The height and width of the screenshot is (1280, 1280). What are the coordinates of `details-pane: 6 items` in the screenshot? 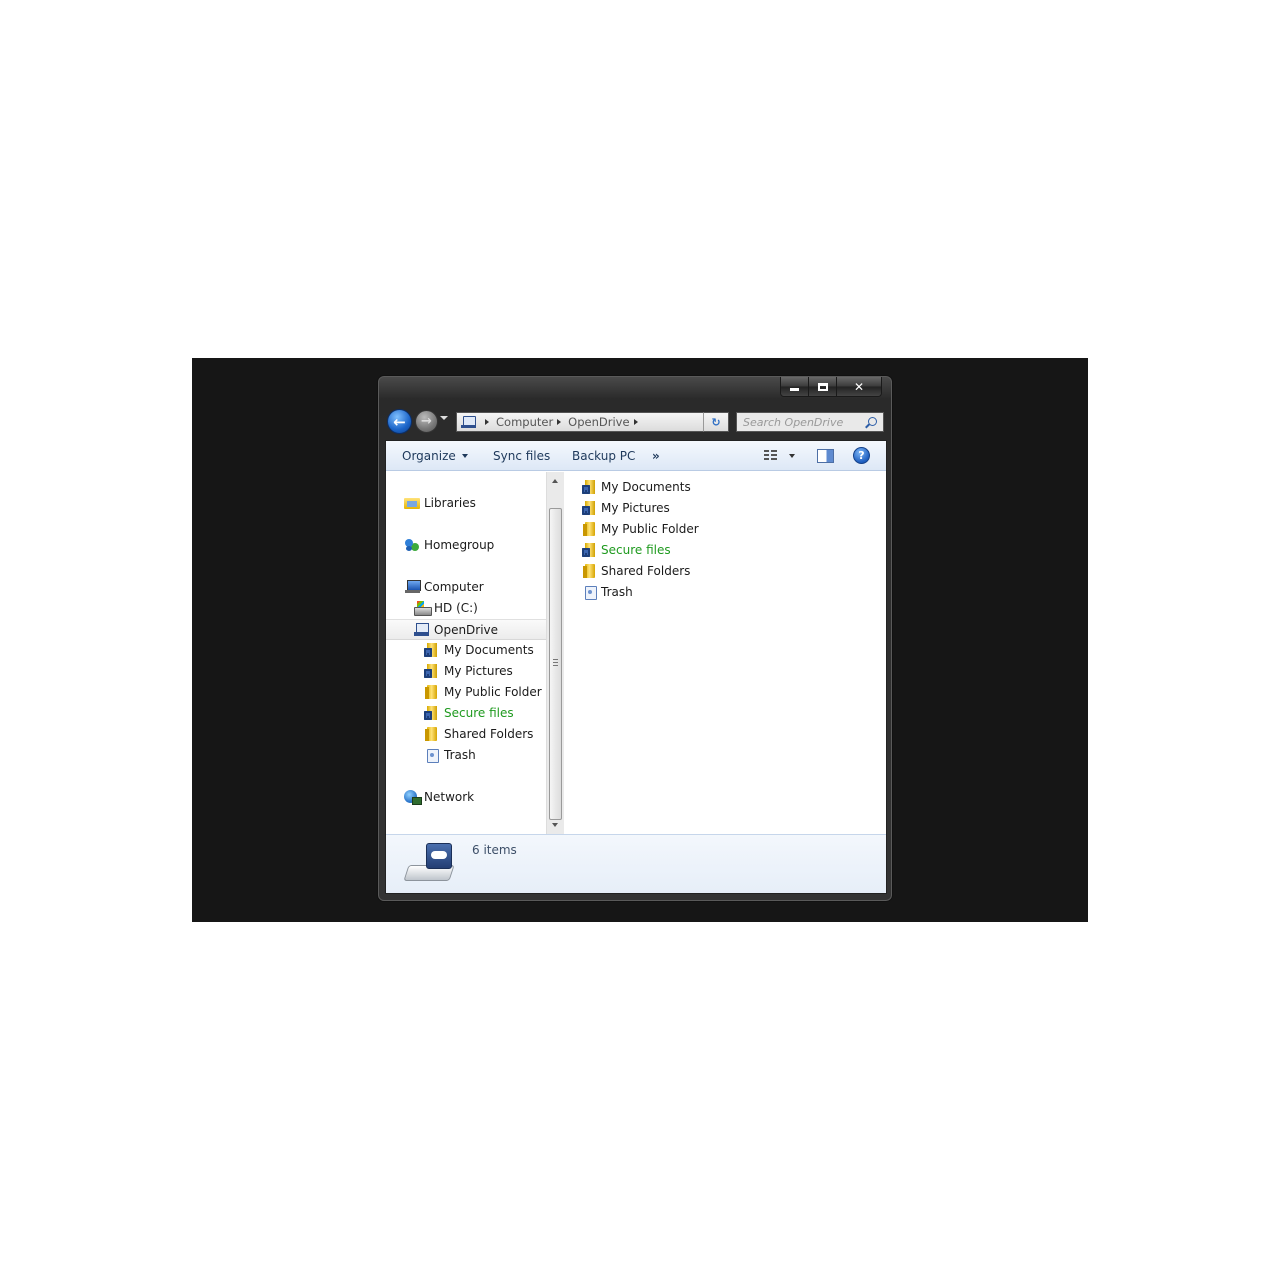 It's located at (636, 863).